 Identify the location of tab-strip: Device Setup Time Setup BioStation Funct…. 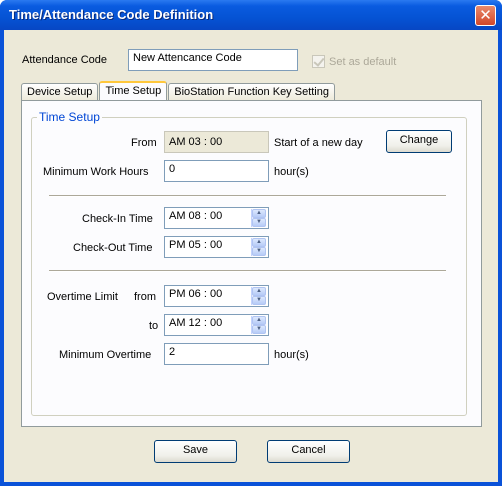
(178, 91).